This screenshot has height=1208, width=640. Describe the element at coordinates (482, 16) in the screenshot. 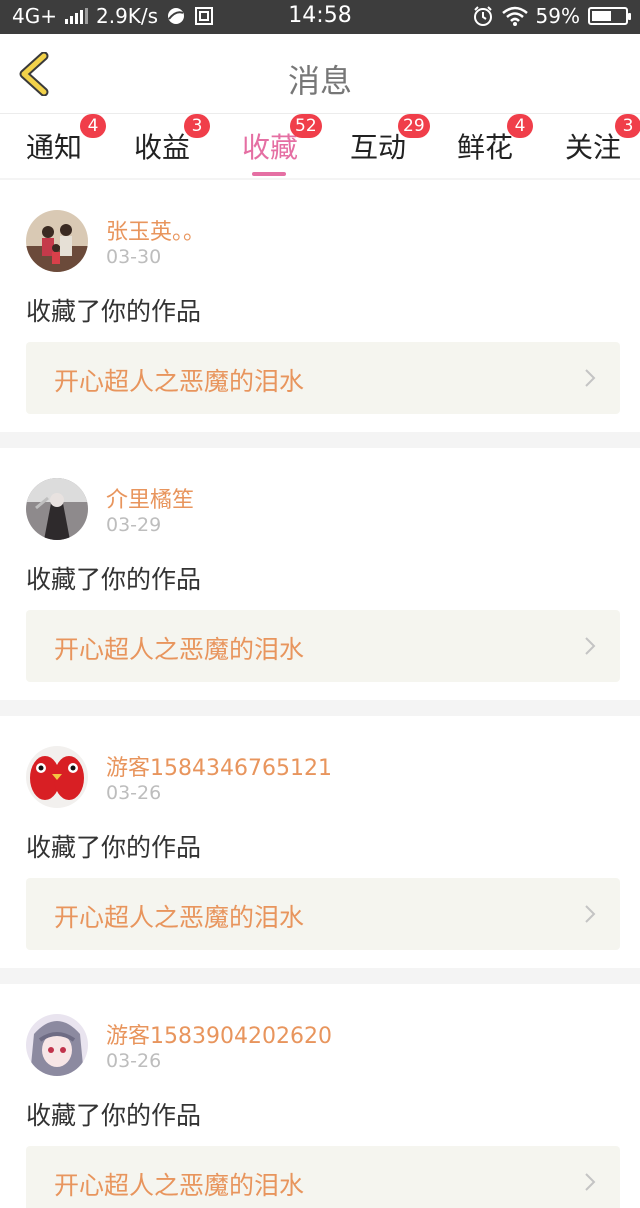

I see `alarm-icon` at that location.